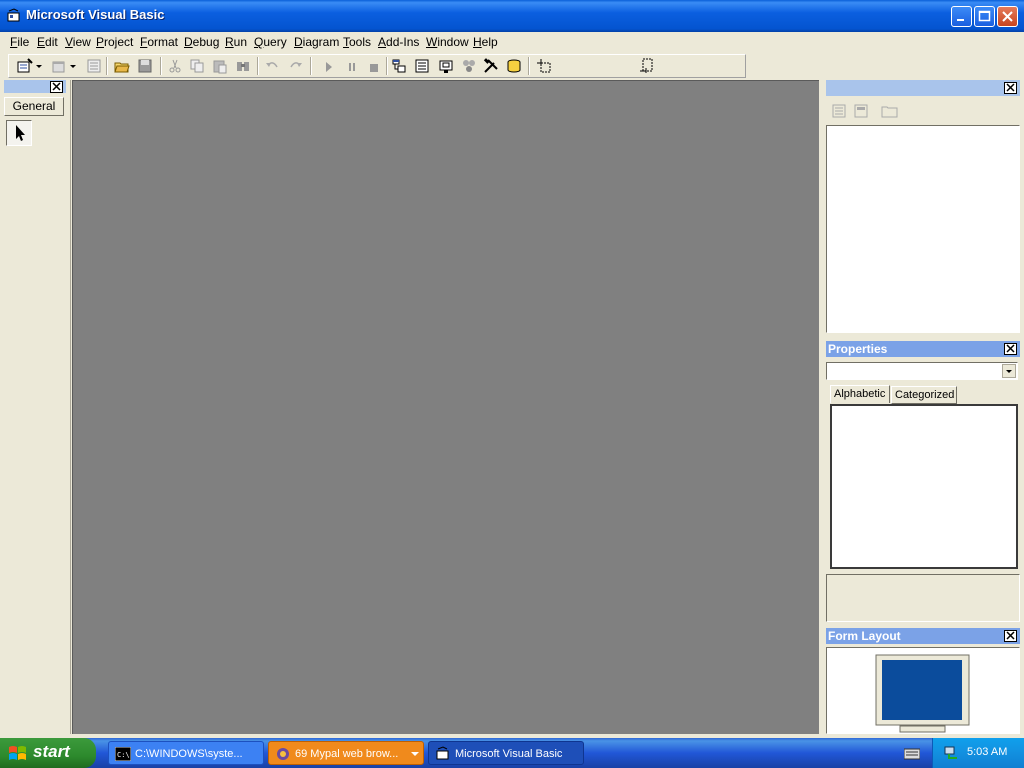 The height and width of the screenshot is (768, 1024). I want to click on start-label: start, so click(51, 751).